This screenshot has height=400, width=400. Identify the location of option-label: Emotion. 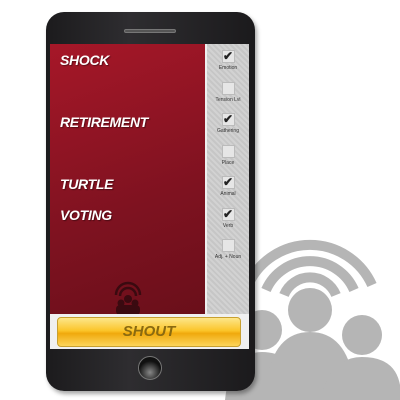
(228, 68).